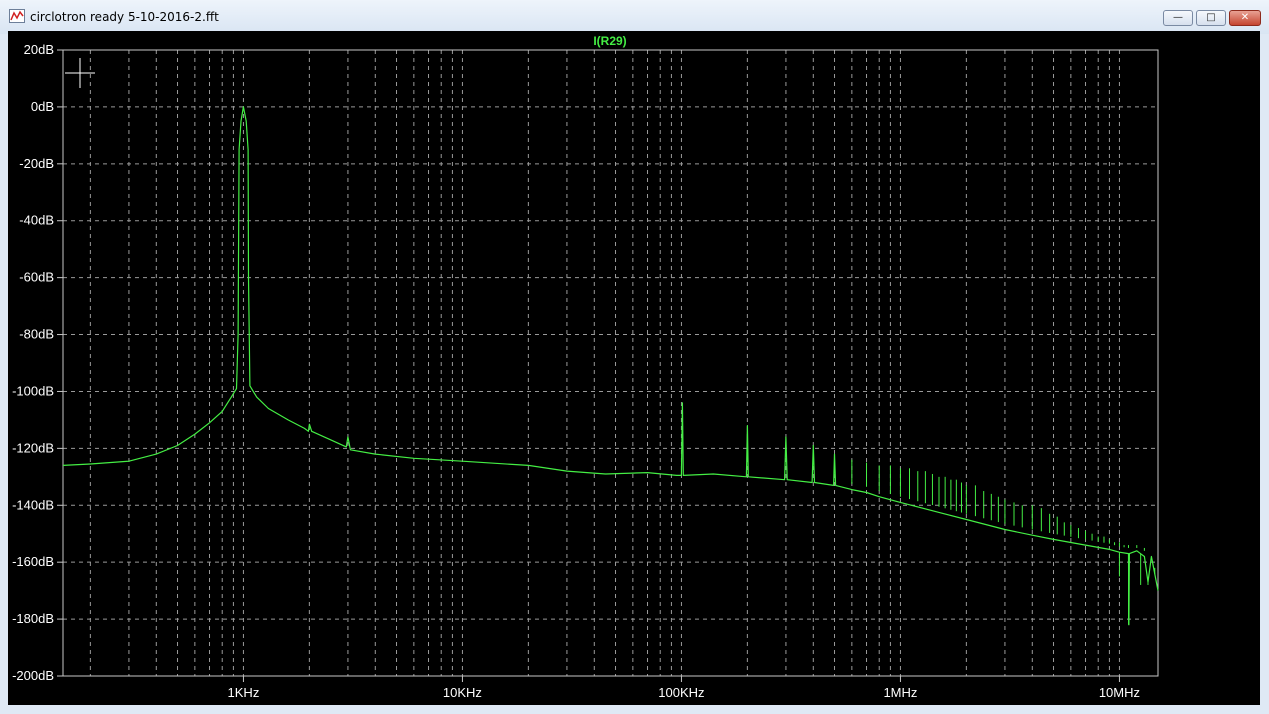  Describe the element at coordinates (681, 692) in the screenshot. I see `x-tick-label: 100KHz` at that location.